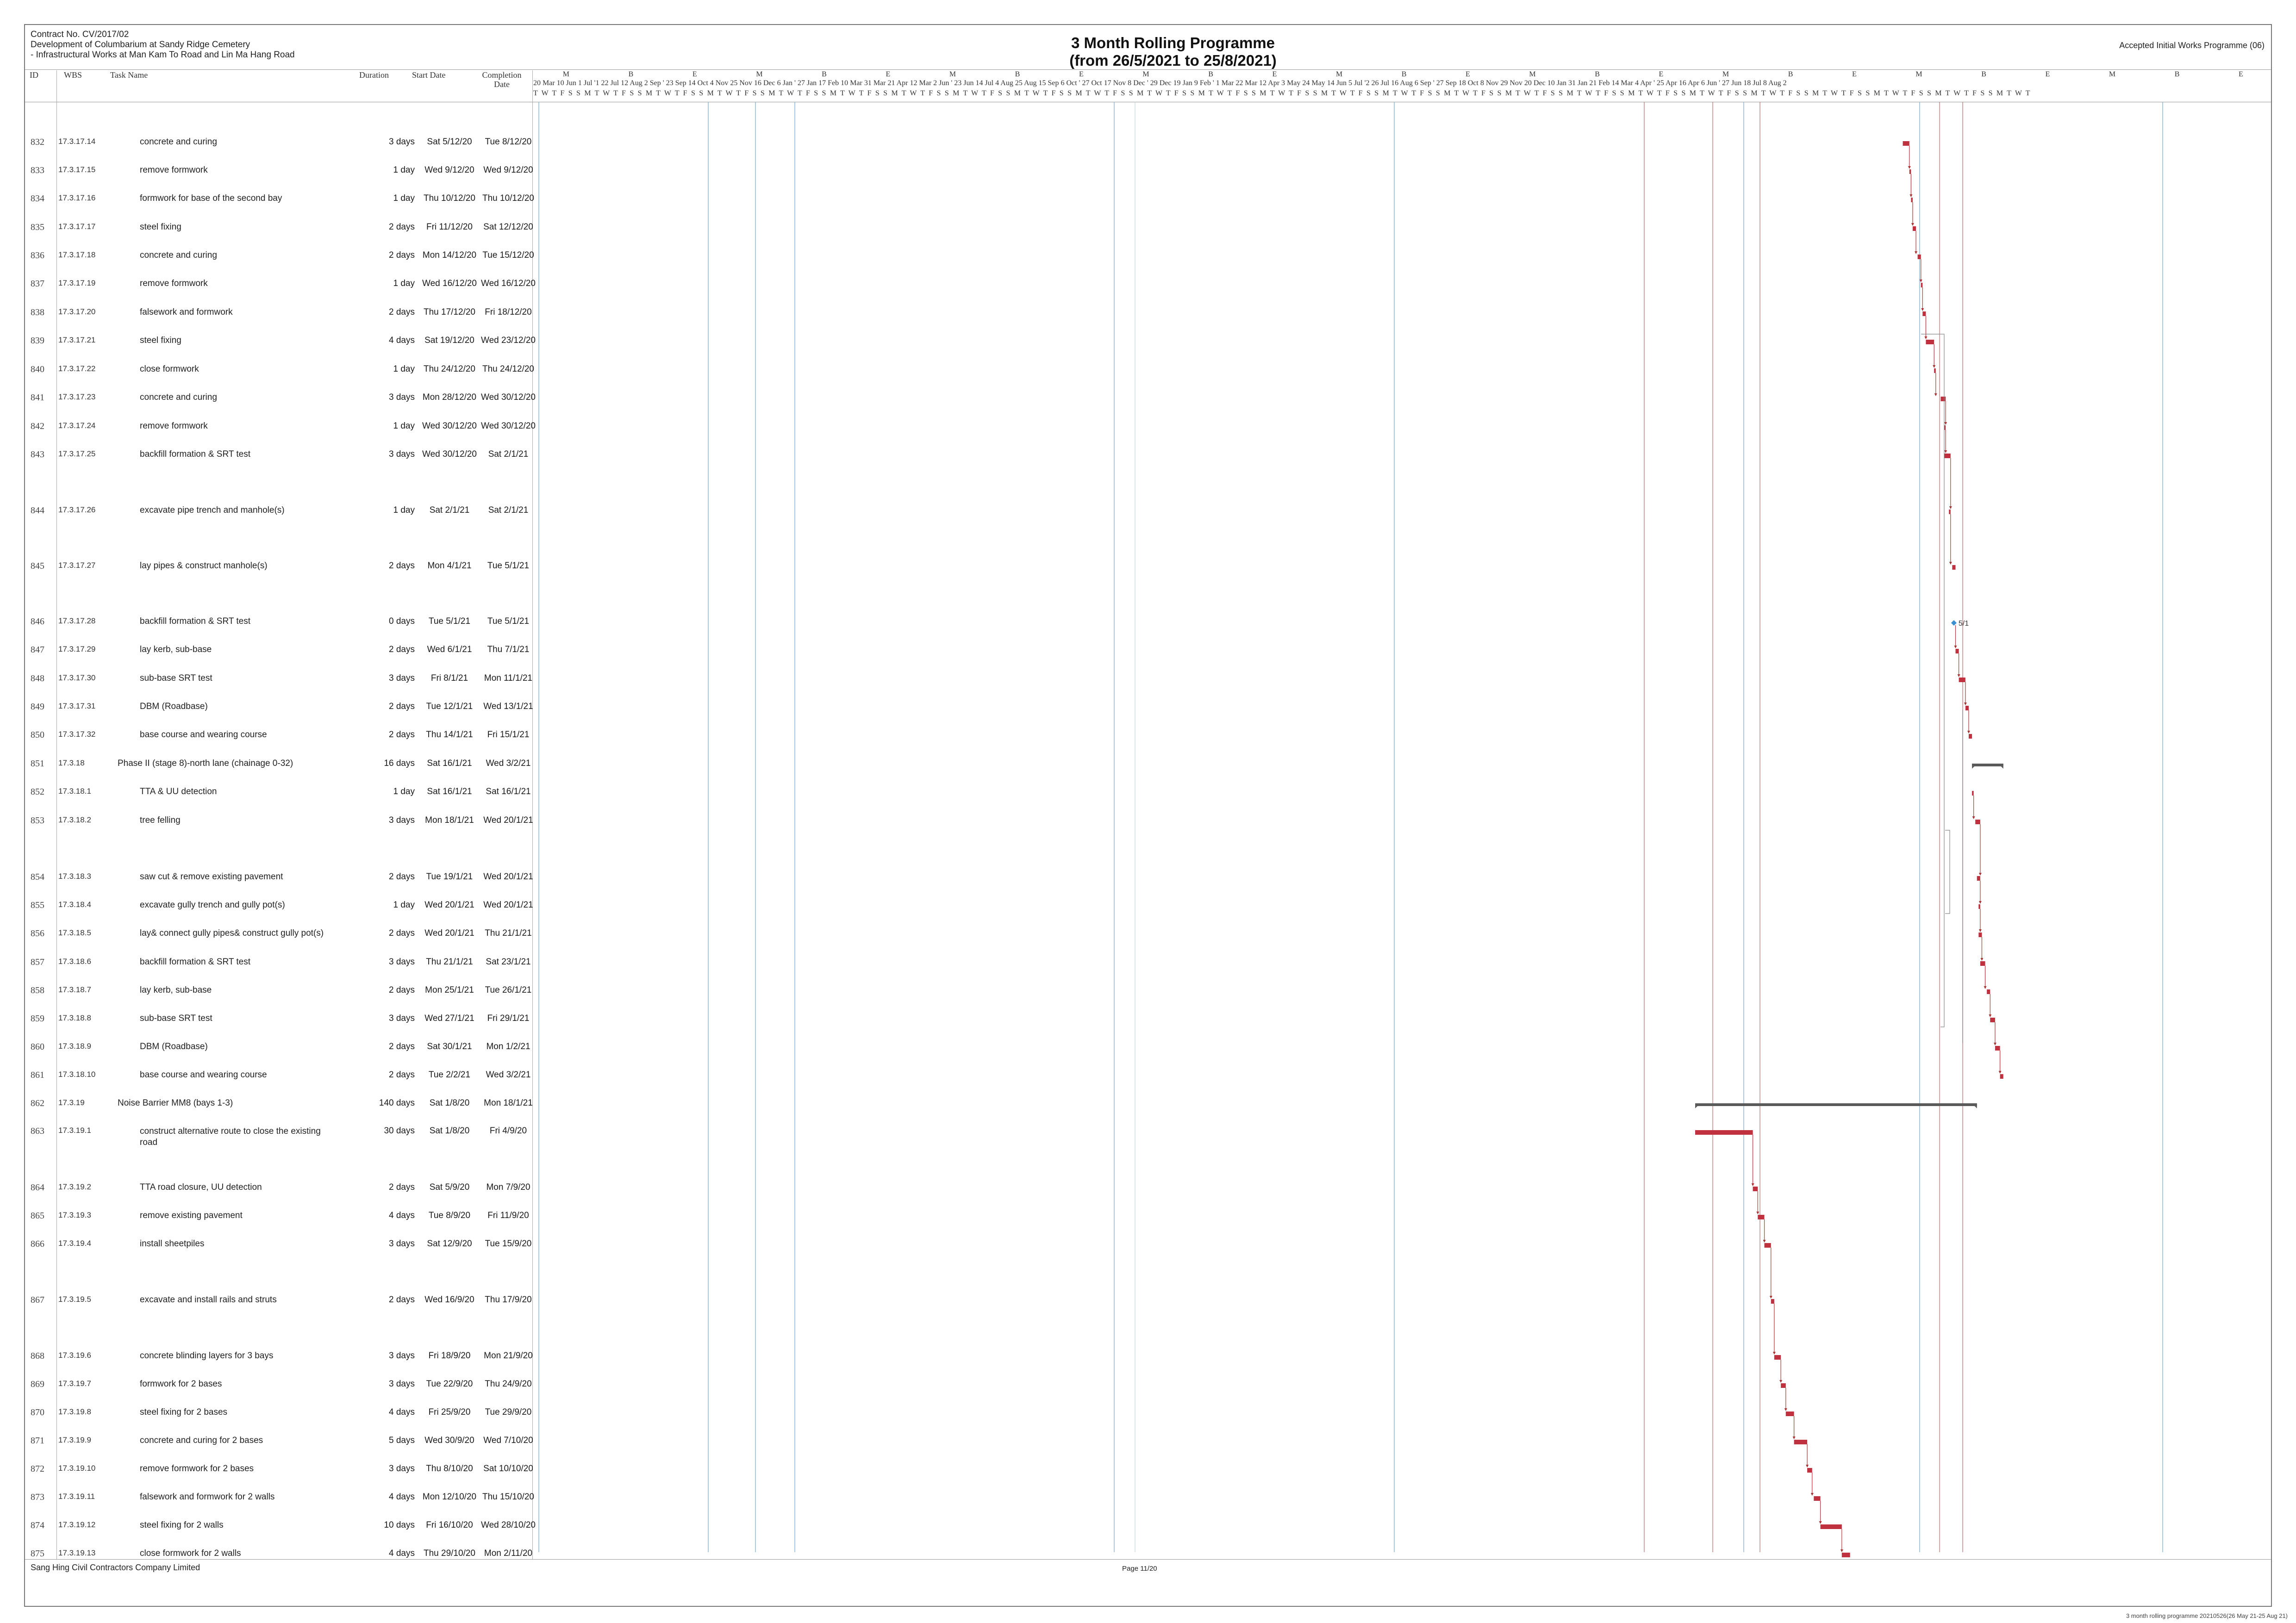  Describe the element at coordinates (77, 254) in the screenshot. I see `task-wbs: 17.3.17.18` at that location.